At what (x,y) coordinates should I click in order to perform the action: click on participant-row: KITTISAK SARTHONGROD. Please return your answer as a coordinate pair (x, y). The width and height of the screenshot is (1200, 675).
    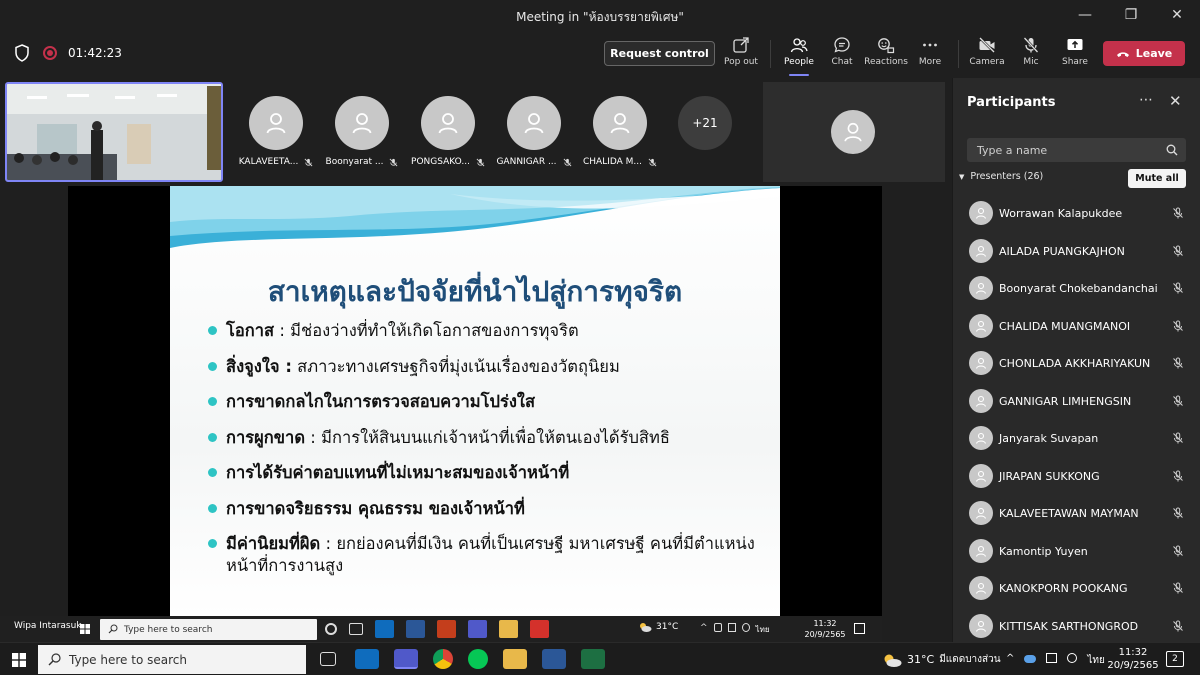
    Looking at the image, I should click on (1076, 625).